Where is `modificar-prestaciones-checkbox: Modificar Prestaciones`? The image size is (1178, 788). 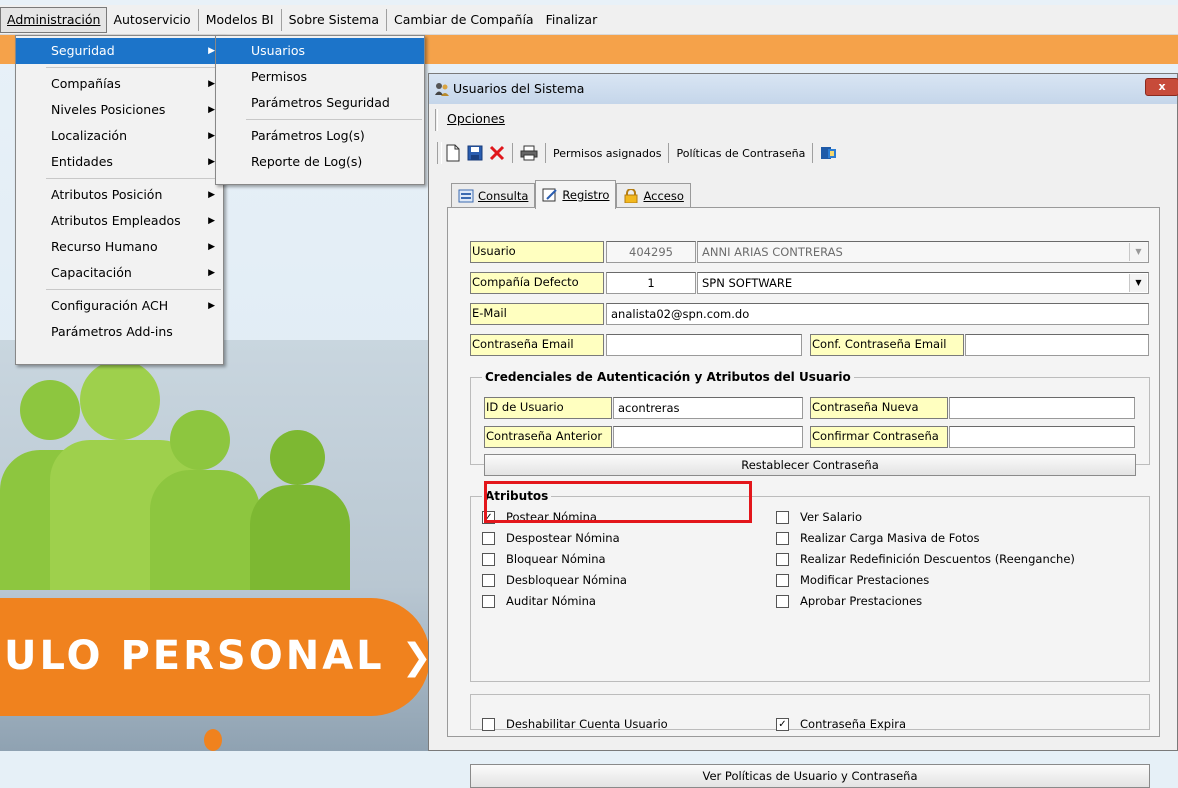
modificar-prestaciones-checkbox: Modificar Prestaciones is located at coordinates (852, 580).